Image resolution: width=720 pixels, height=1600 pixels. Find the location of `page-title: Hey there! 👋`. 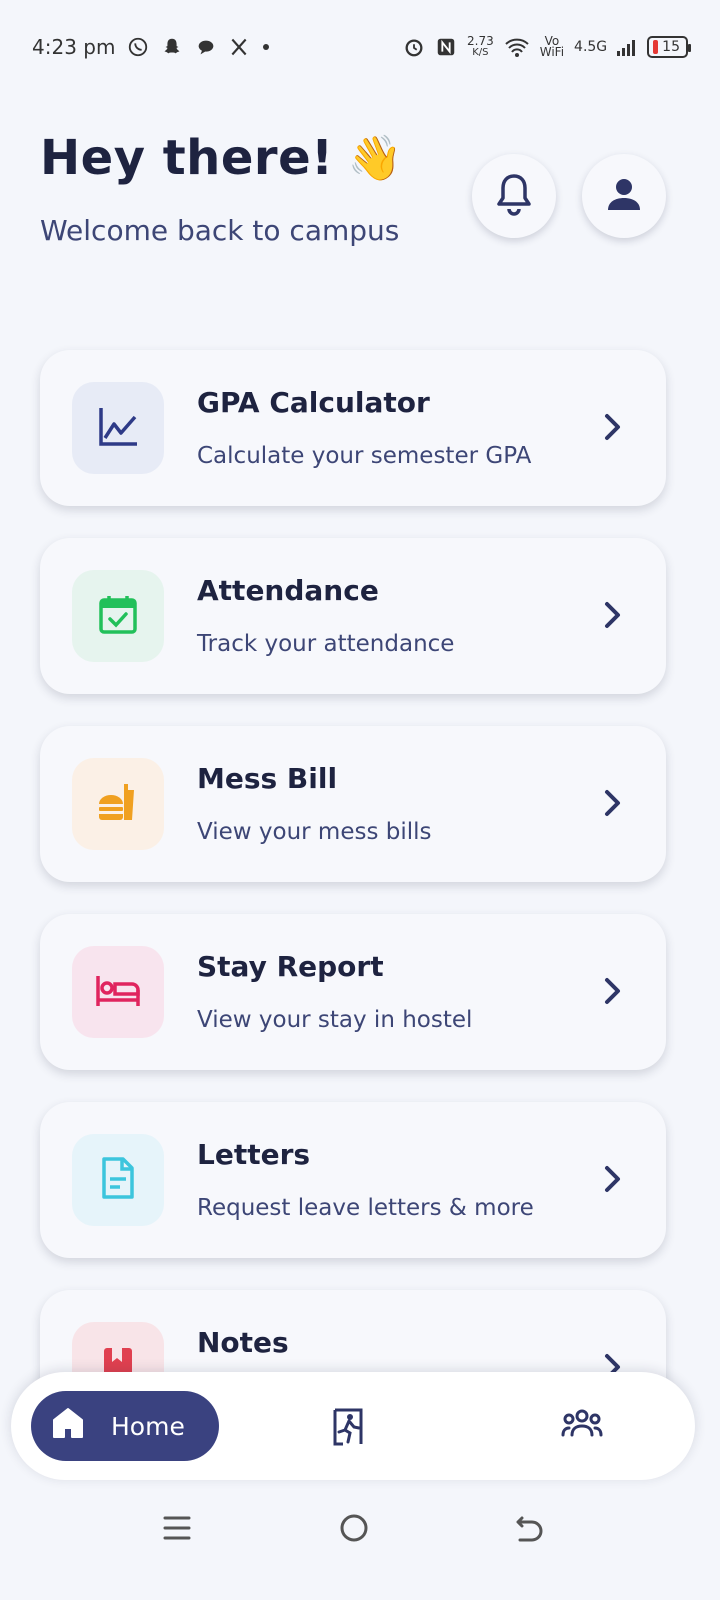

page-title: Hey there! 👋 is located at coordinates (221, 158).